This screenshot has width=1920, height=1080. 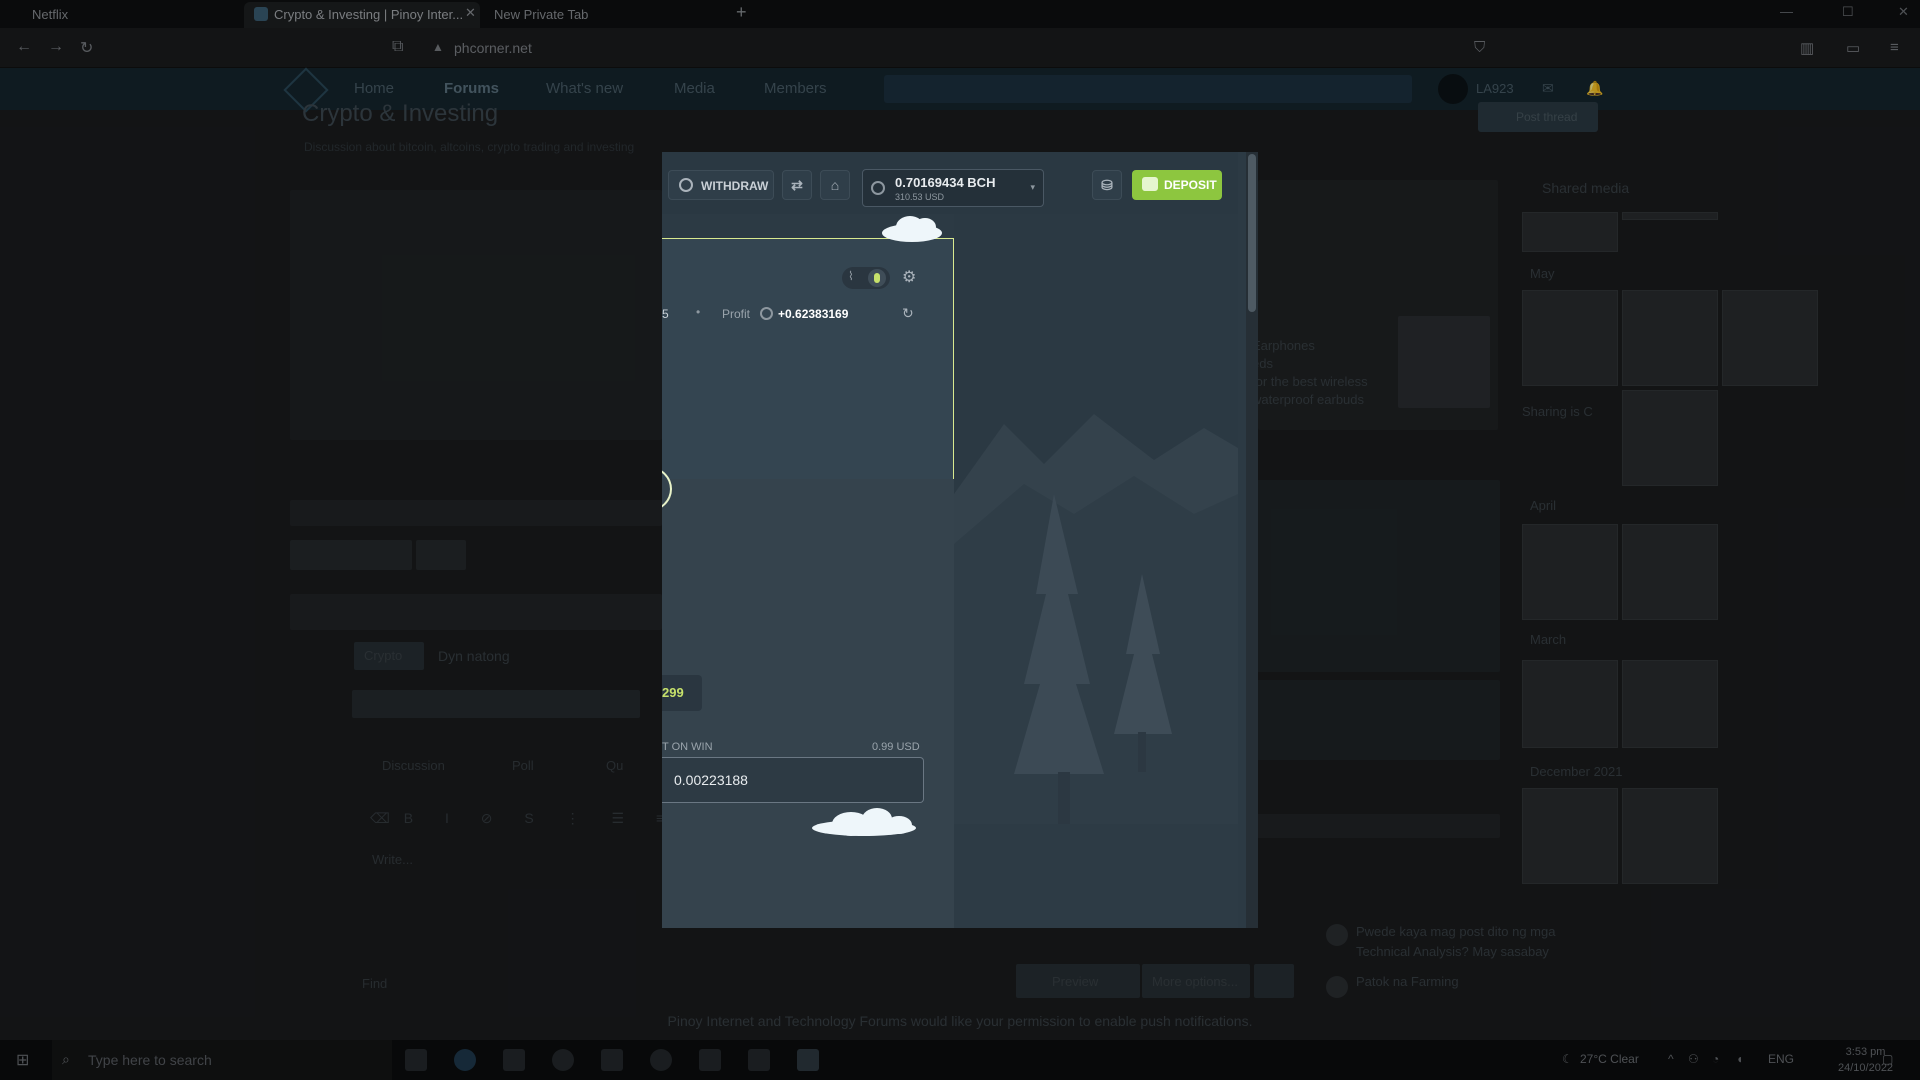 I want to click on balance-amount: 0.70169434 BCH, so click(x=945, y=182).